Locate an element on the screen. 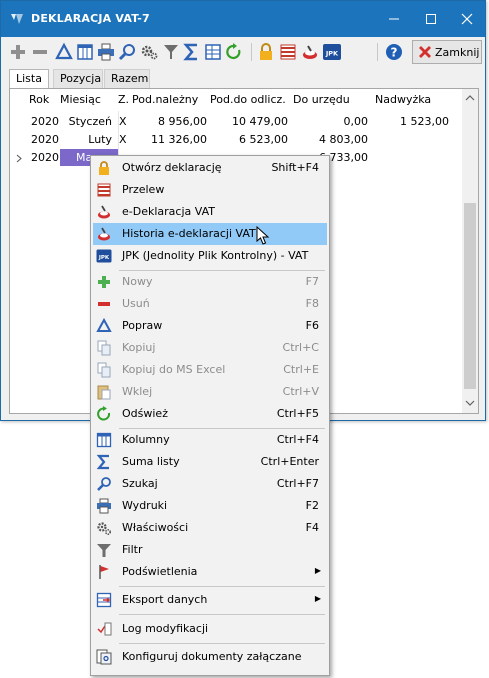 This screenshot has height=678, width=489. menu-item-przelew: Przelew is located at coordinates (210, 190).